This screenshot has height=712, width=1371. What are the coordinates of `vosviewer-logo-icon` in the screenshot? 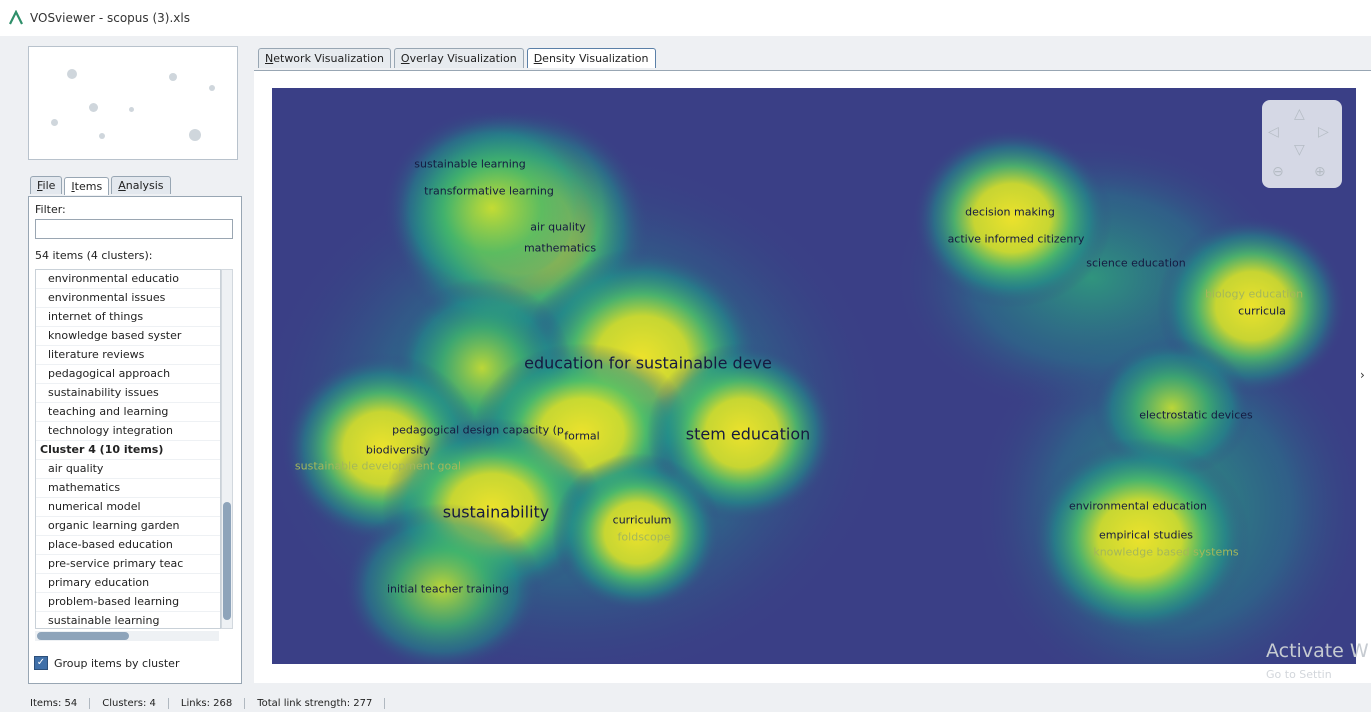 It's located at (16, 17).